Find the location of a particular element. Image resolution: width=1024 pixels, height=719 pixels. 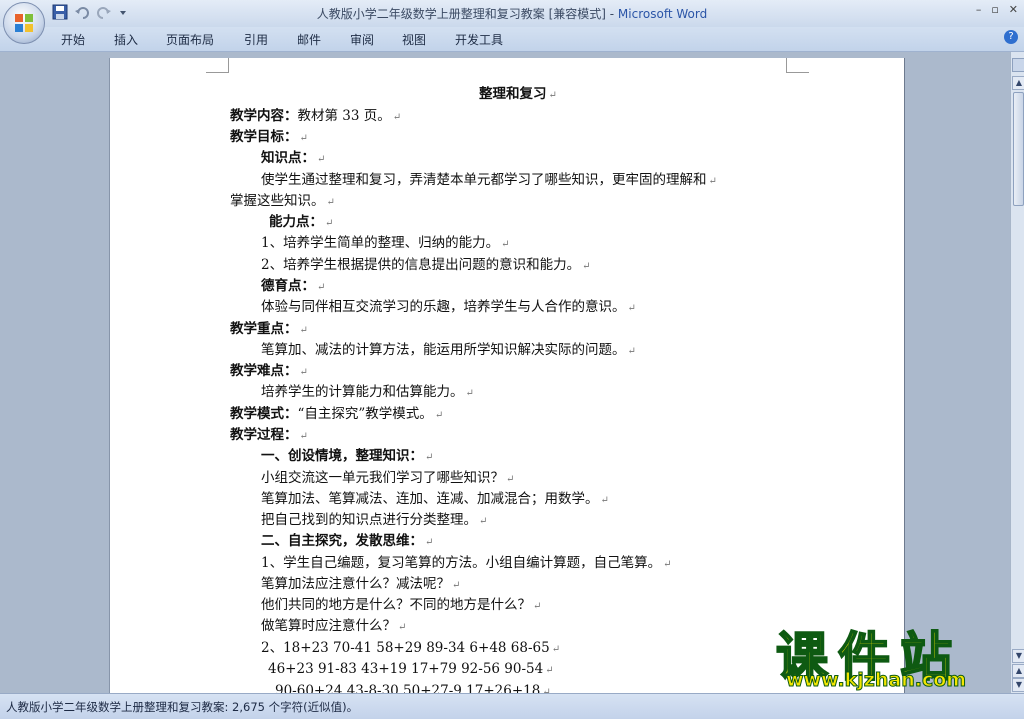

tab-mailings: 邮件 is located at coordinates (309, 39).